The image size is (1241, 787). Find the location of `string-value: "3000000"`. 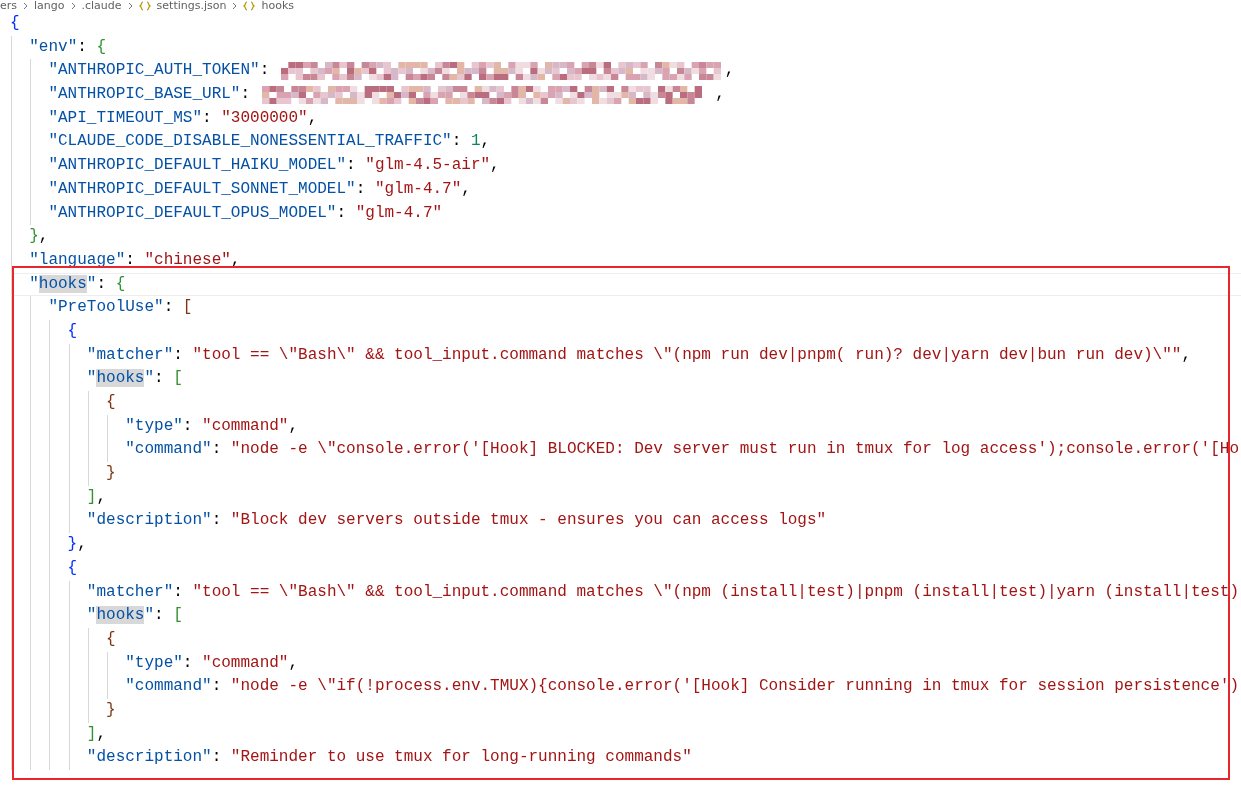

string-value: "3000000" is located at coordinates (264, 118).